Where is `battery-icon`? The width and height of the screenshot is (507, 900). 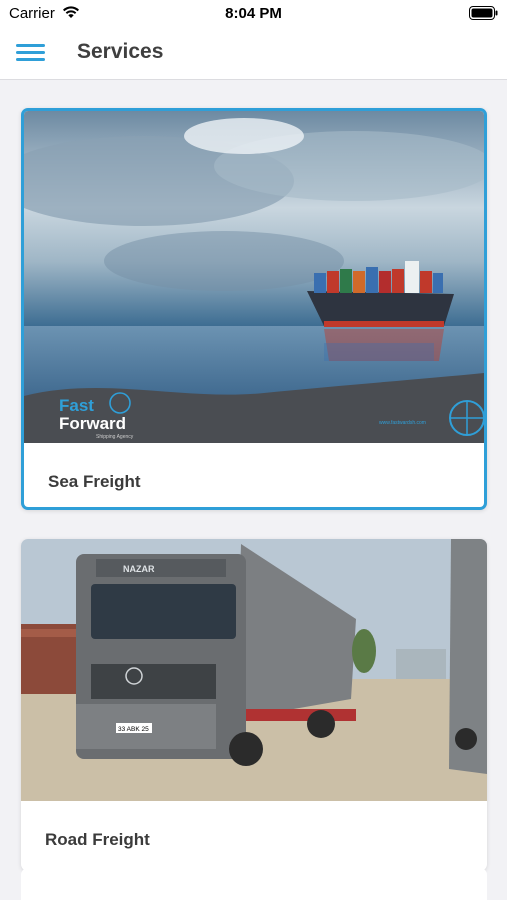 battery-icon is located at coordinates (483, 13).